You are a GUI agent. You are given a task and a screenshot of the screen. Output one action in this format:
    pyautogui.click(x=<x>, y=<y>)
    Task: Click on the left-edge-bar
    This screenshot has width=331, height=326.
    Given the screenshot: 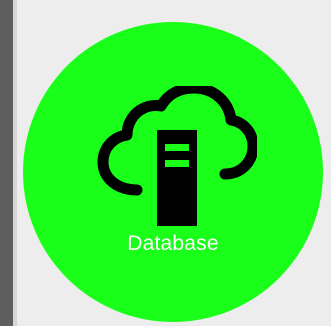 What is the action you would take?
    pyautogui.click(x=6, y=163)
    